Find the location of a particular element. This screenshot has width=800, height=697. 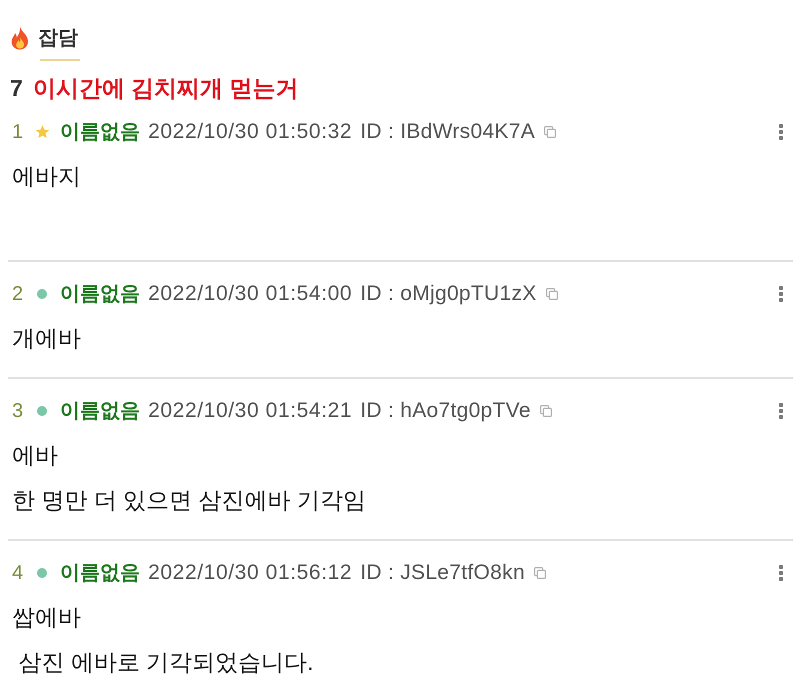

thread-number: 7 is located at coordinates (16, 88).